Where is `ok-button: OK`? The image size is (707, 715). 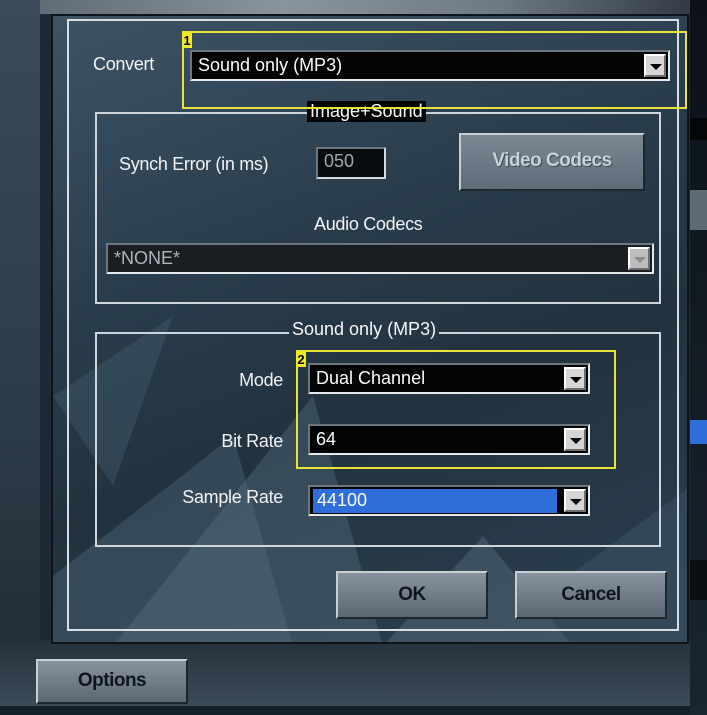
ok-button: OK is located at coordinates (412, 595).